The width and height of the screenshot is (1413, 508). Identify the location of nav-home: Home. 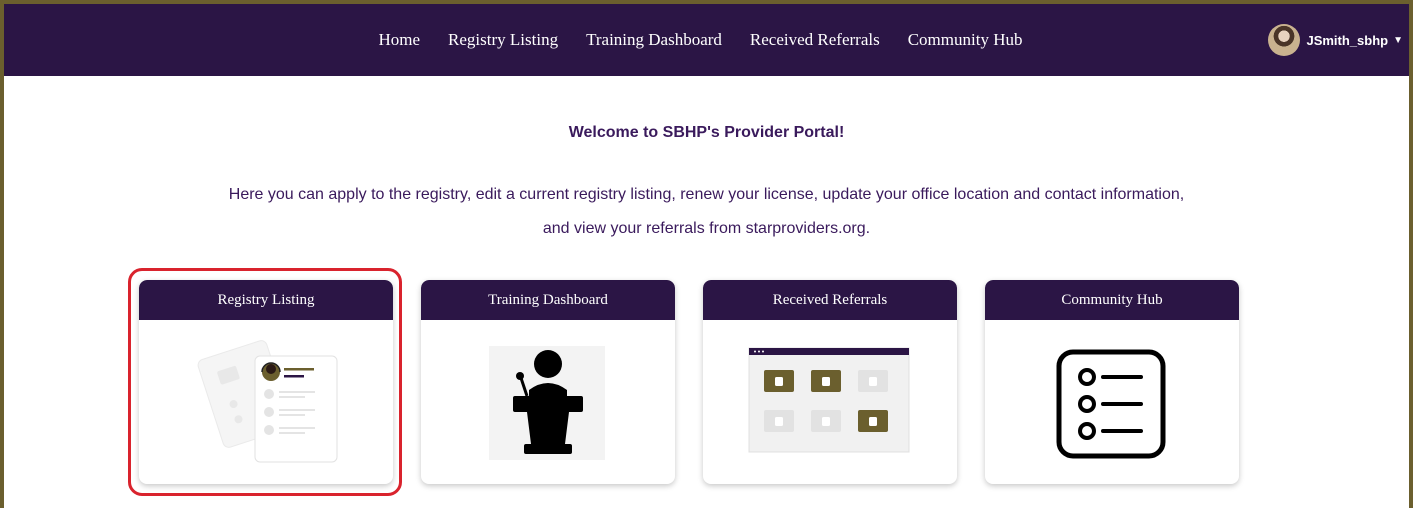
(400, 40).